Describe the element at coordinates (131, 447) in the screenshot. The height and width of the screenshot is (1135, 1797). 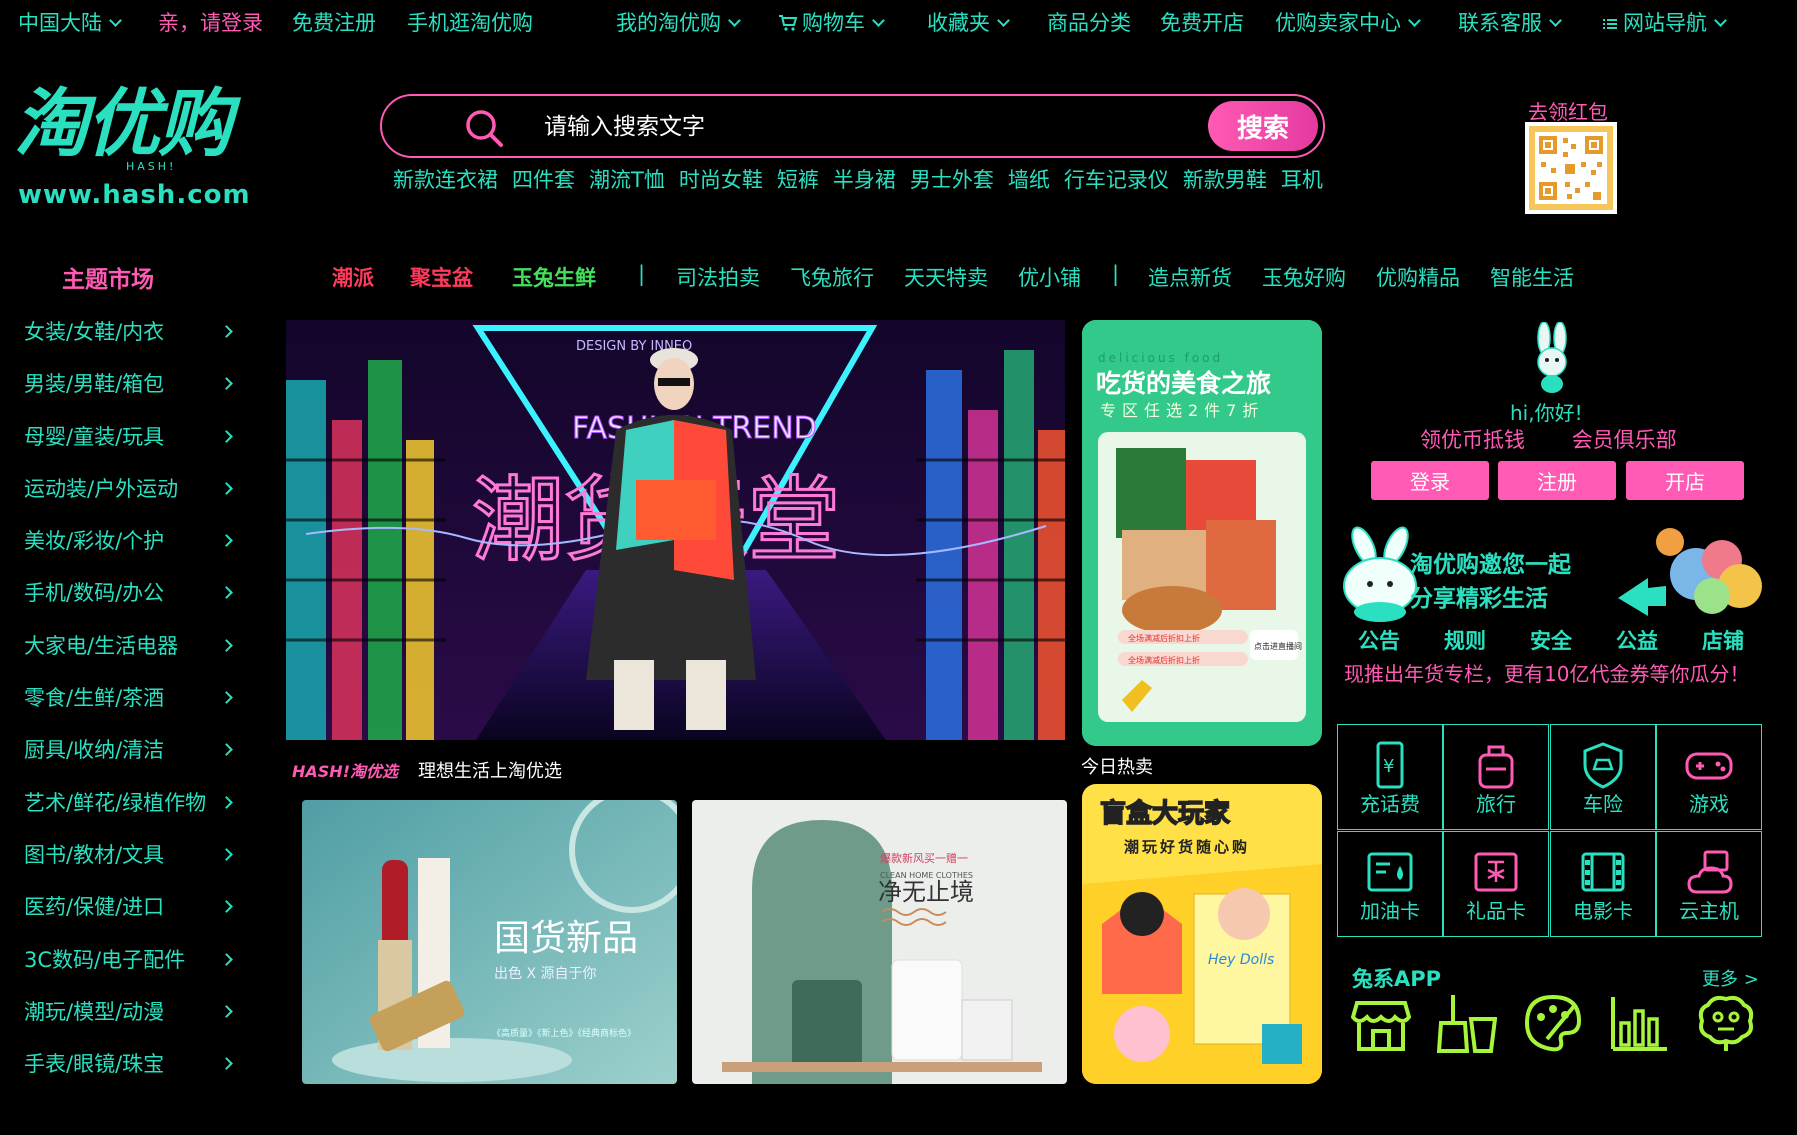
I see `sidebar-item: 母婴/童装/玩具` at that location.